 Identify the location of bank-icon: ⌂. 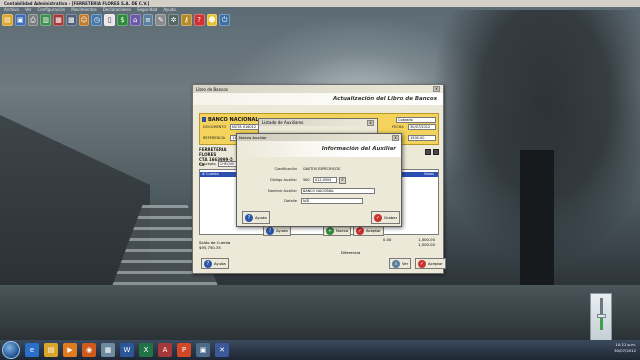
(135, 20).